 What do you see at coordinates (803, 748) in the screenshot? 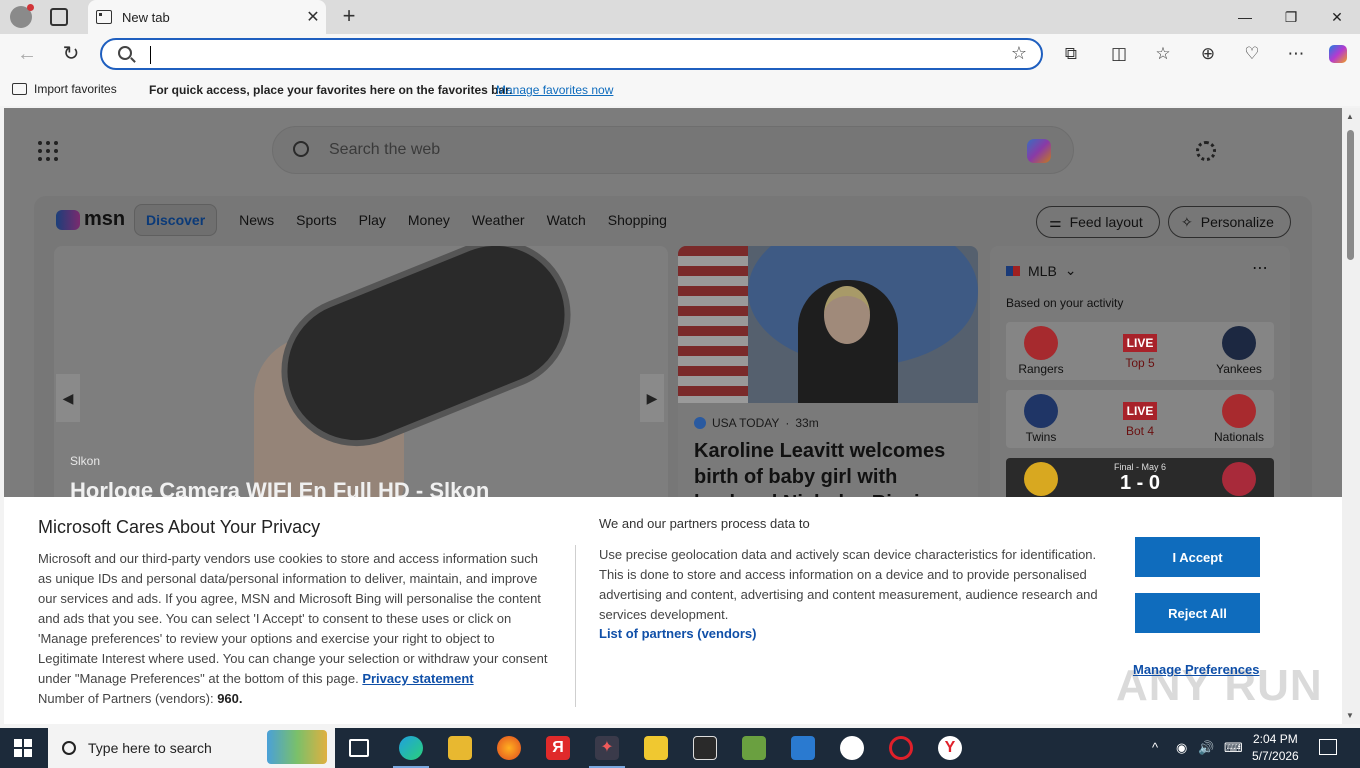
I see `vpn-icon` at bounding box center [803, 748].